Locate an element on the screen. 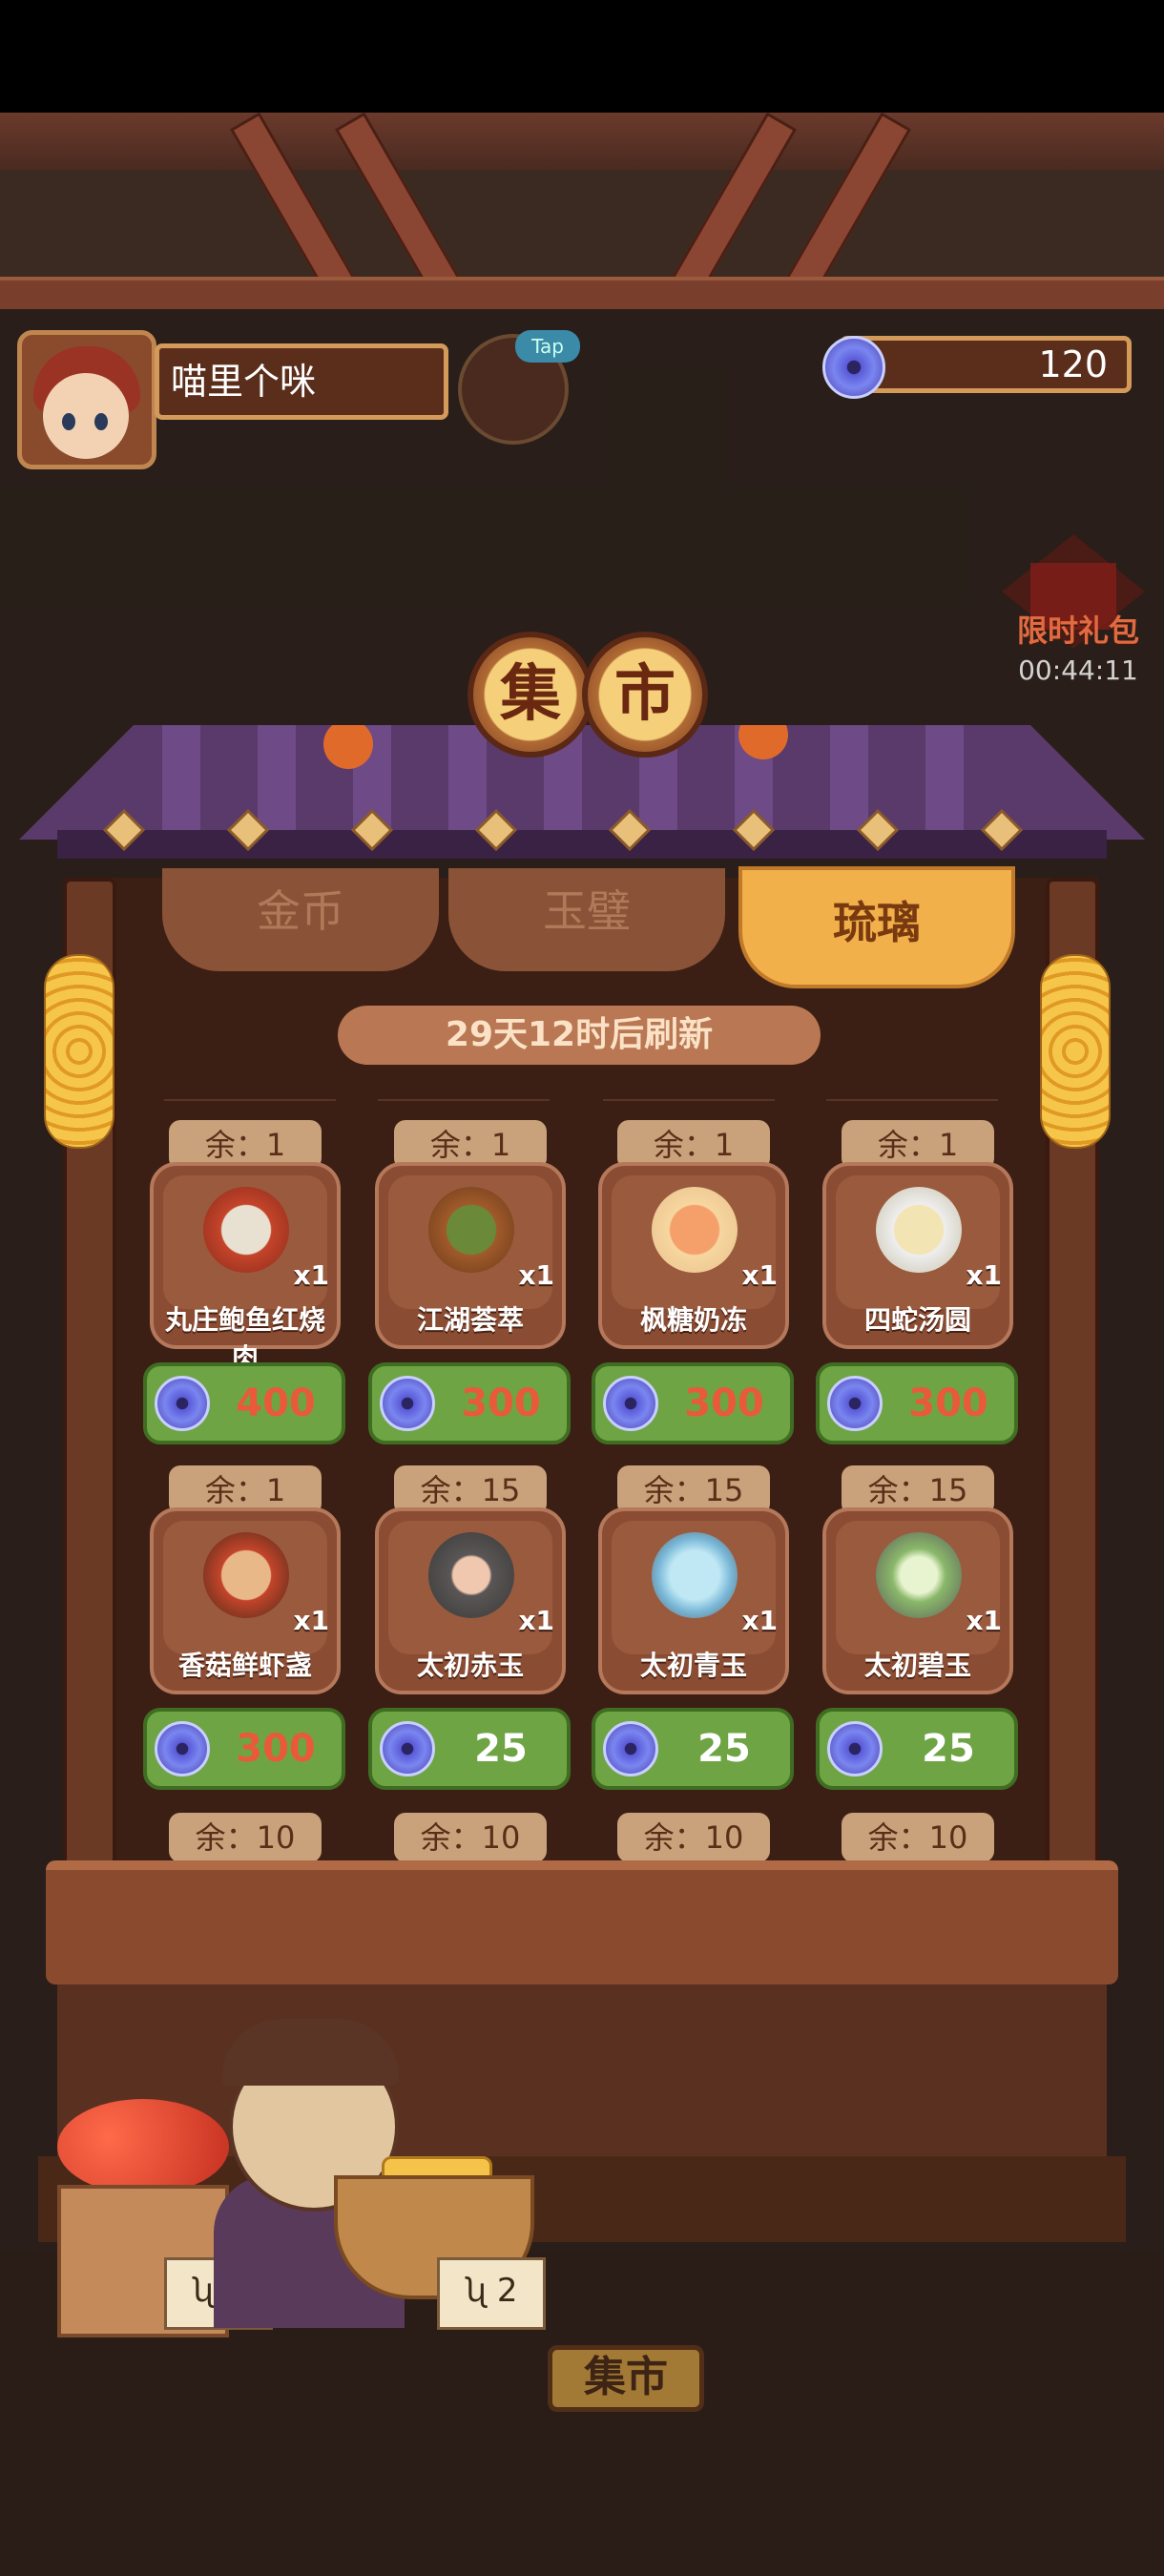 The image size is (1164, 2576). tab-gold-coin: 金币 is located at coordinates (300, 919).